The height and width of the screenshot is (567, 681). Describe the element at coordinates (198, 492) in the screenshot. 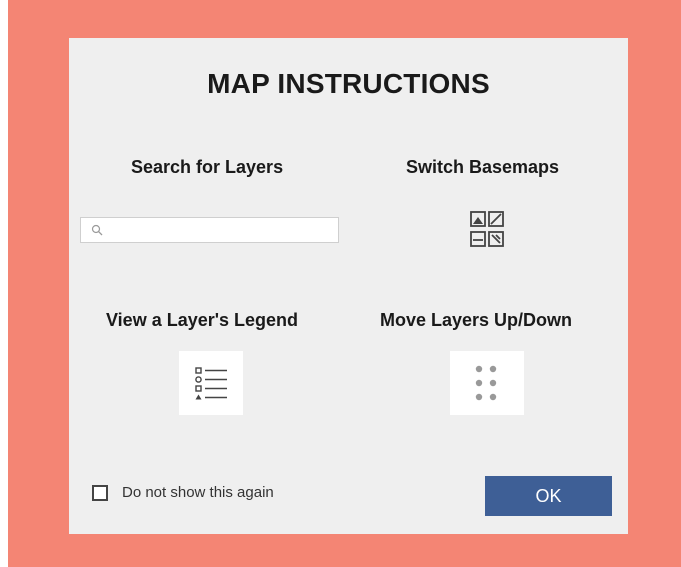

I see `do-not-show-label: Do not show this again` at that location.